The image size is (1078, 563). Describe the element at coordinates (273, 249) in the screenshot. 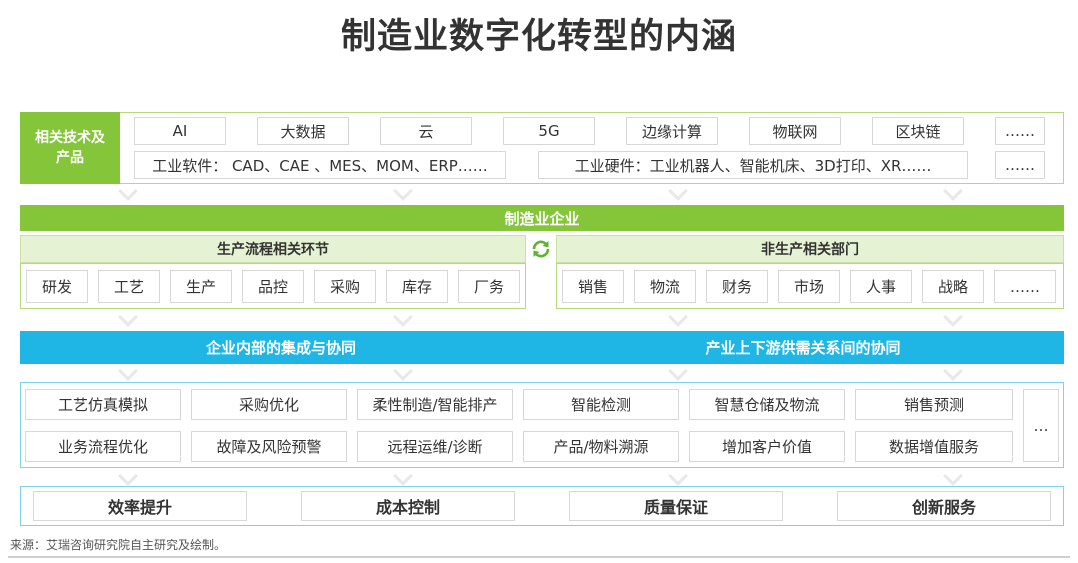

I see `production-title: 生产流程相关环节` at that location.